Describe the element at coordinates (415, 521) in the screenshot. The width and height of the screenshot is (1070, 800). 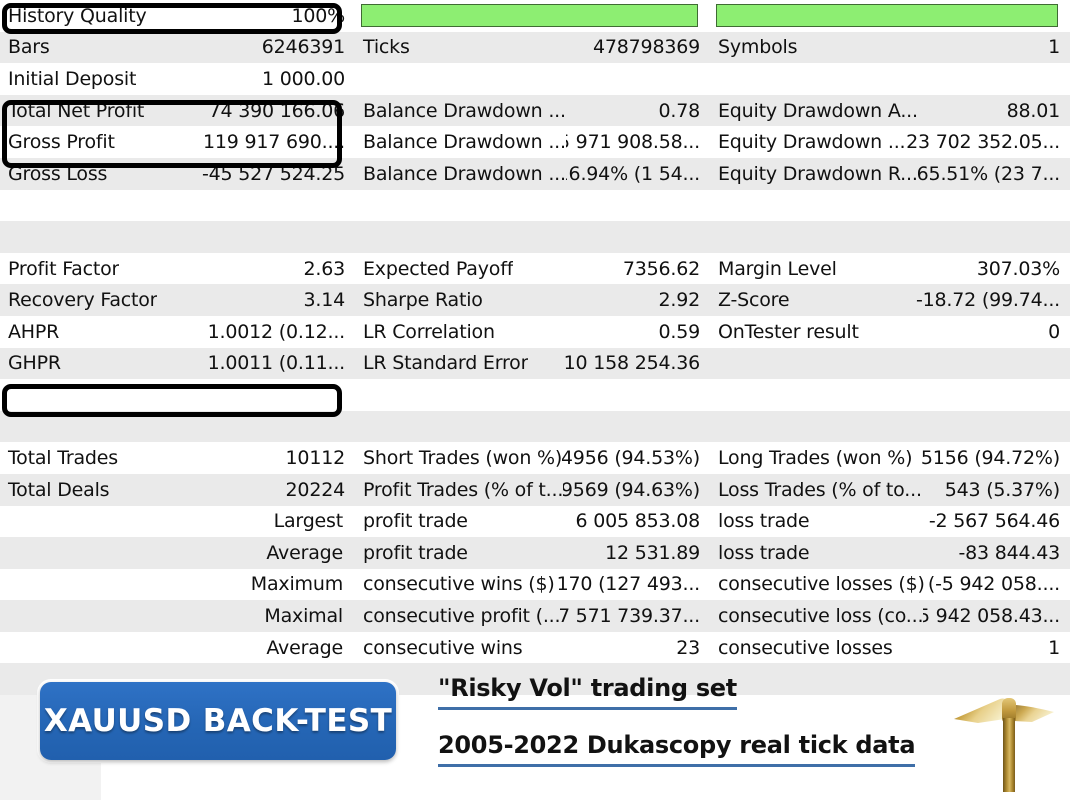
I see `row-label: profit trade` at that location.